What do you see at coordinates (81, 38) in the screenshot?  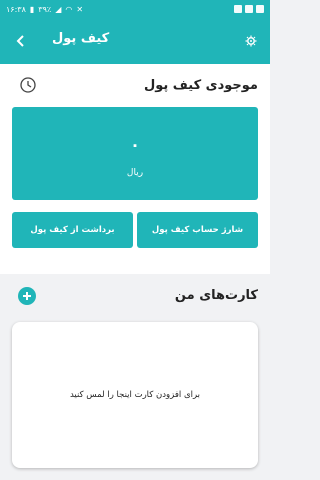 I see `page-title: کیف پول` at bounding box center [81, 38].